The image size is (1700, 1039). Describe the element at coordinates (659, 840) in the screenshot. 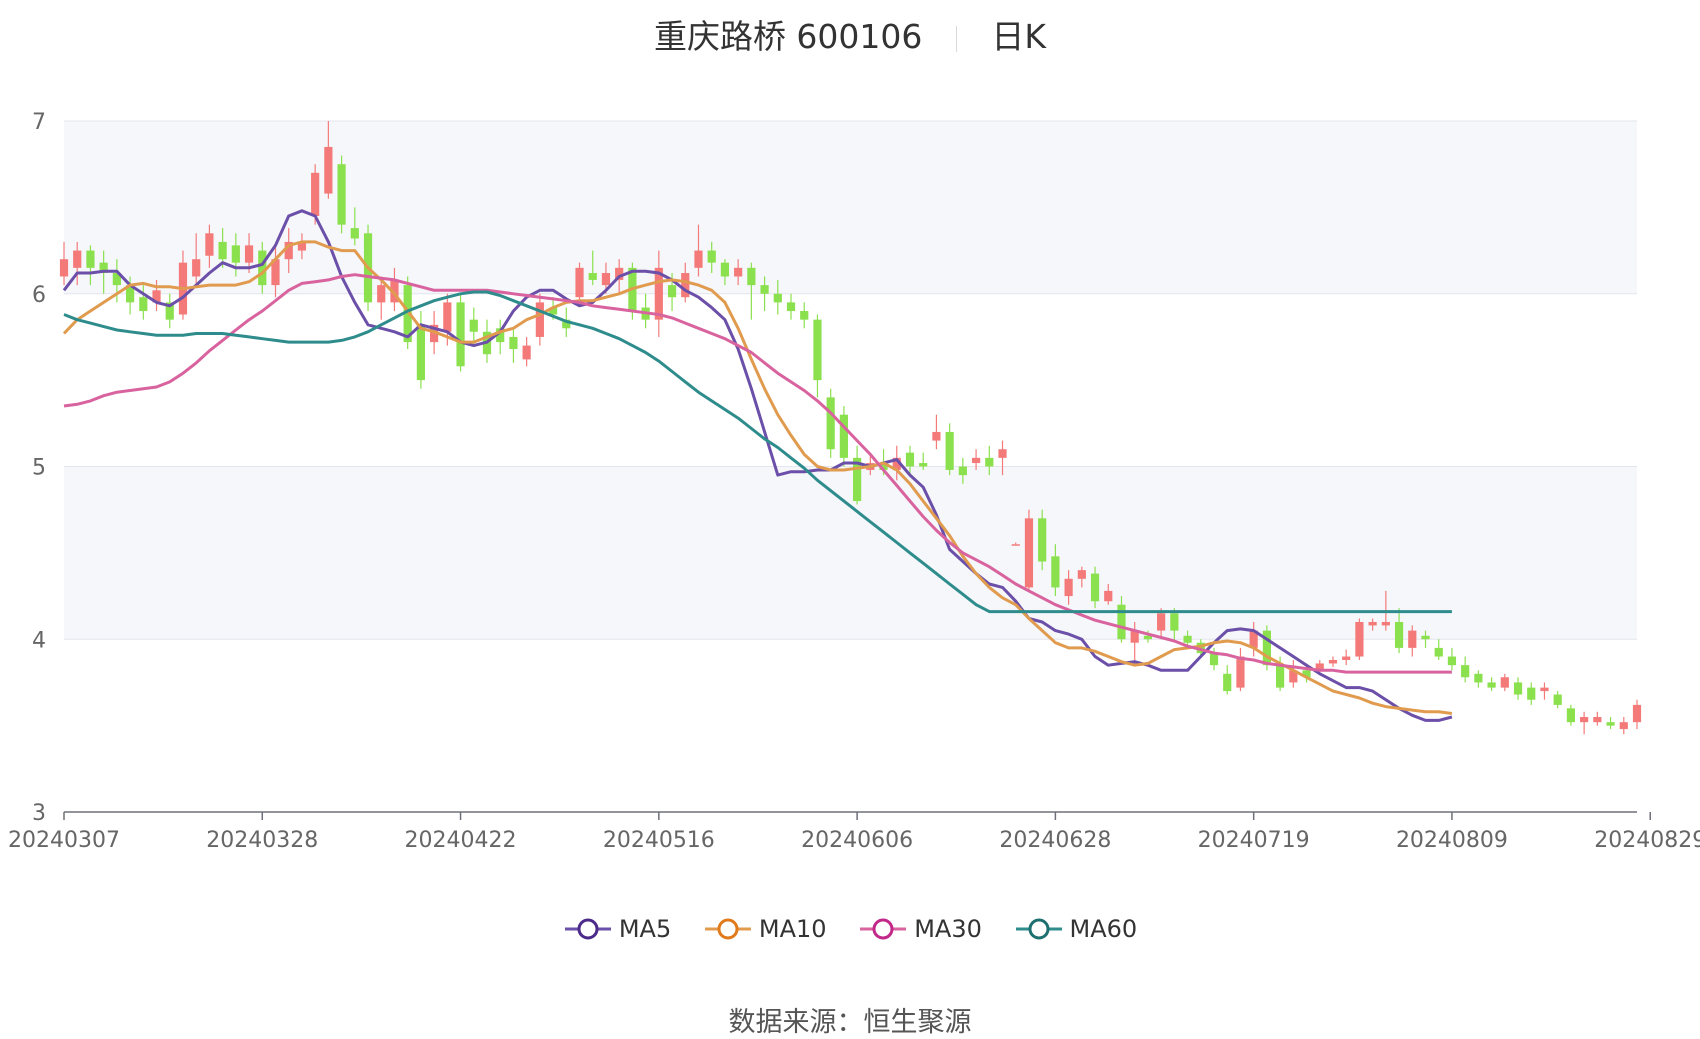

I see `x-tick-label: 20240516` at that location.